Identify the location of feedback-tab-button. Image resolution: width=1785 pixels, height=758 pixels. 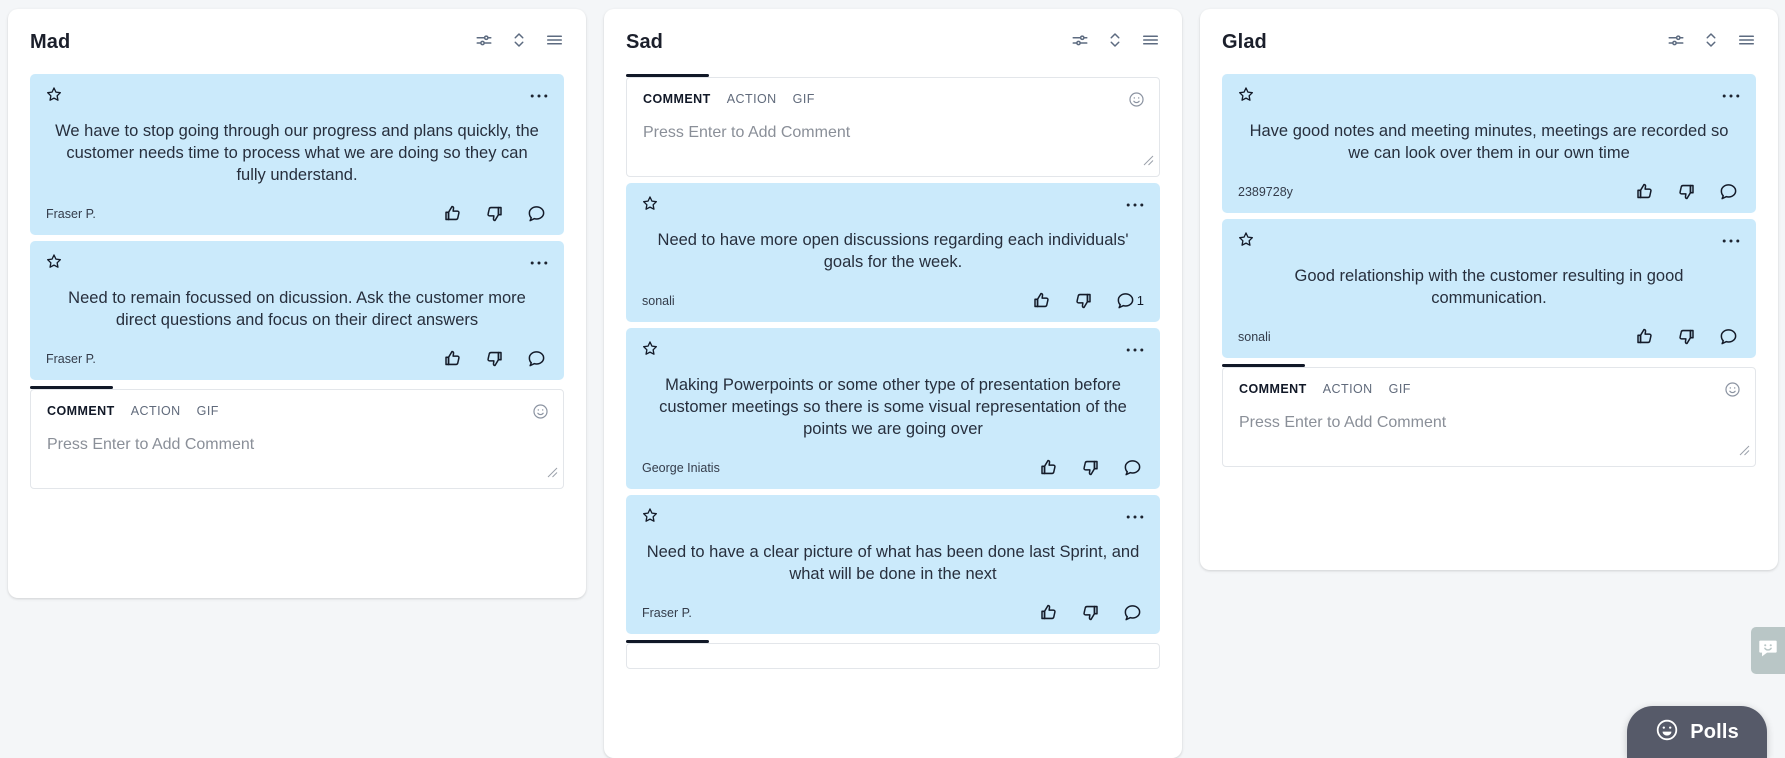
(1768, 650).